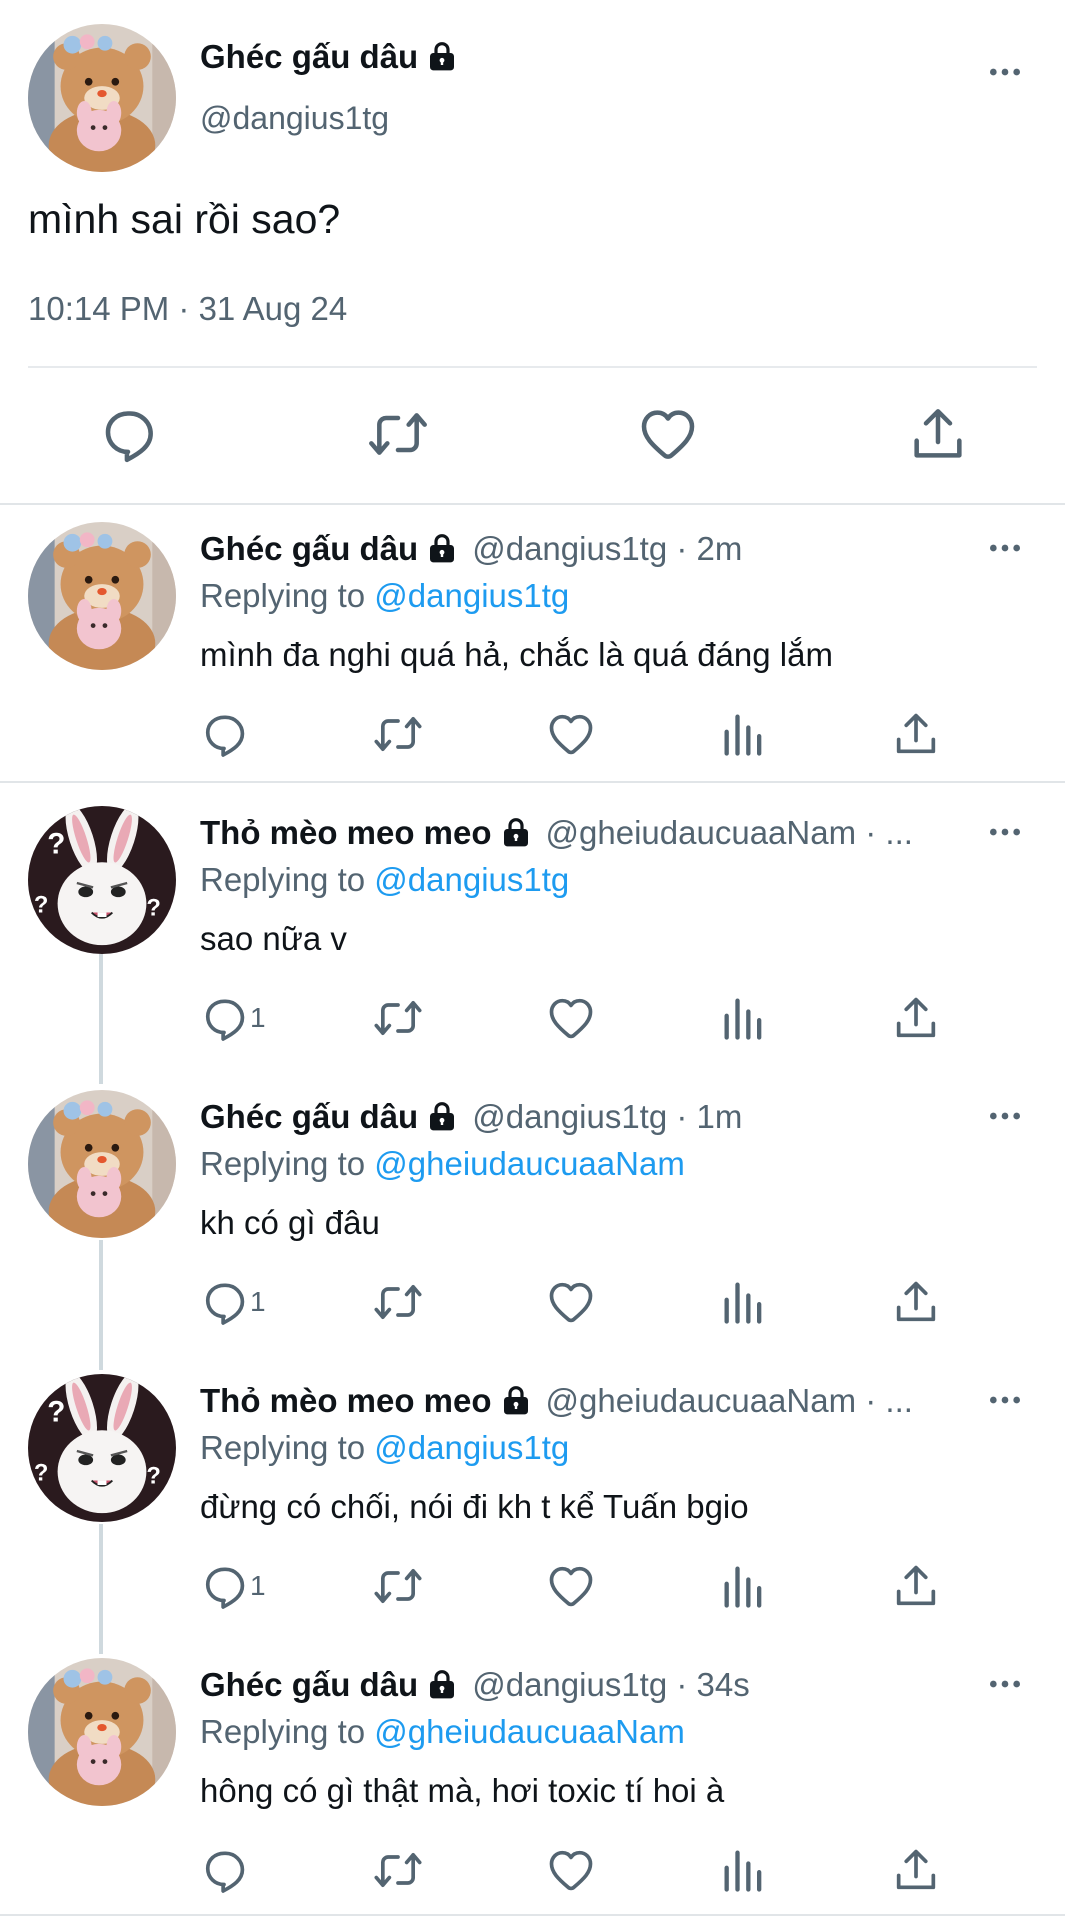  I want to click on reply-header: Ghéc gấu dâu @dangius1tg · 2m, so click(471, 549).